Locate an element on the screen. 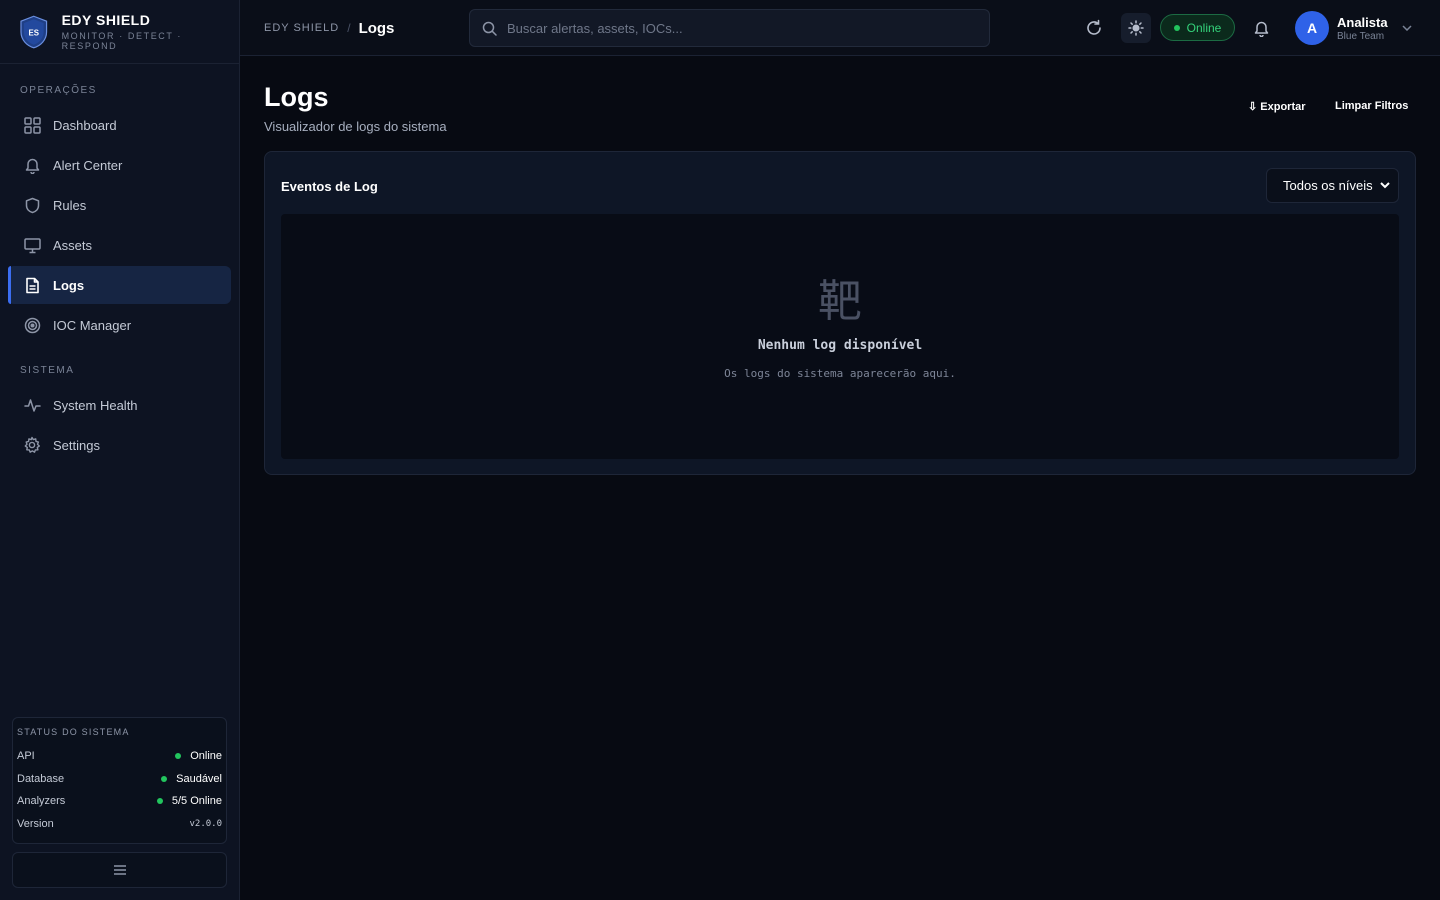 The image size is (1440, 900). brand-name: EDY SHIELD is located at coordinates (106, 20).